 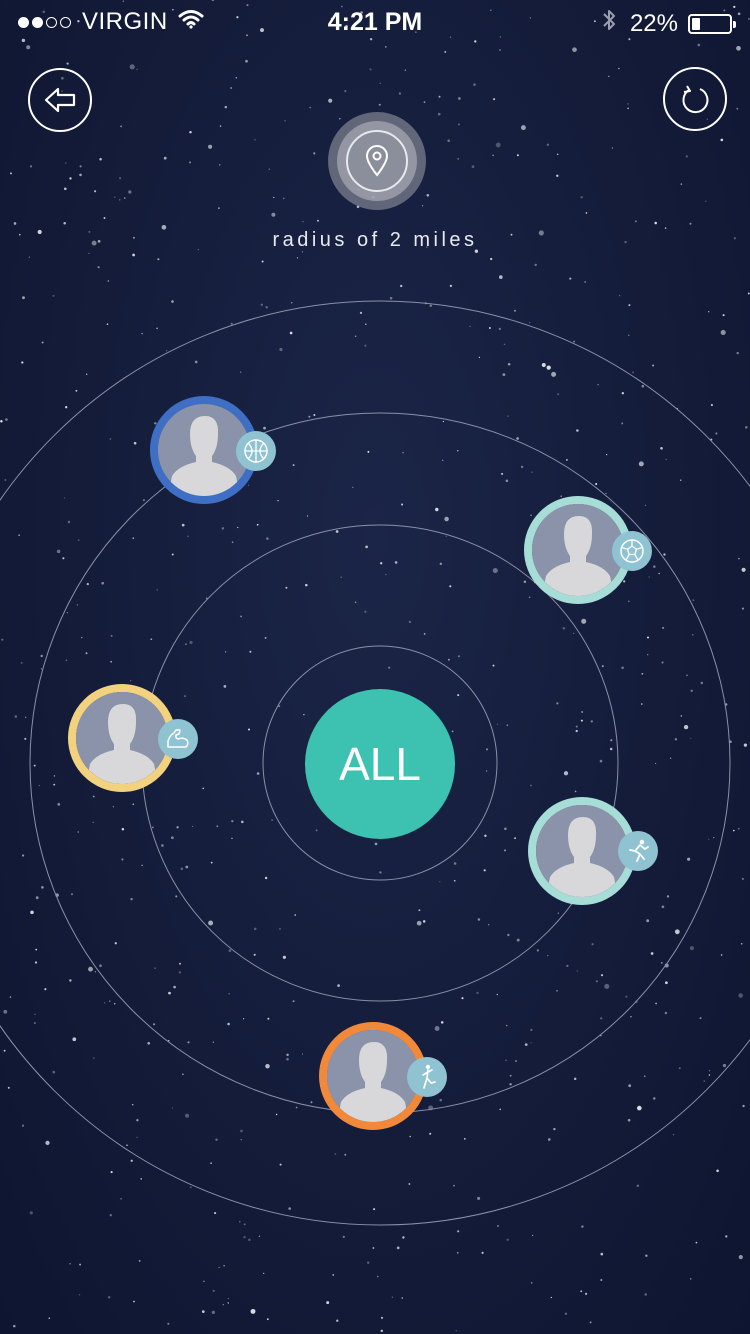 What do you see at coordinates (213, 450) in the screenshot?
I see `user-basketball` at bounding box center [213, 450].